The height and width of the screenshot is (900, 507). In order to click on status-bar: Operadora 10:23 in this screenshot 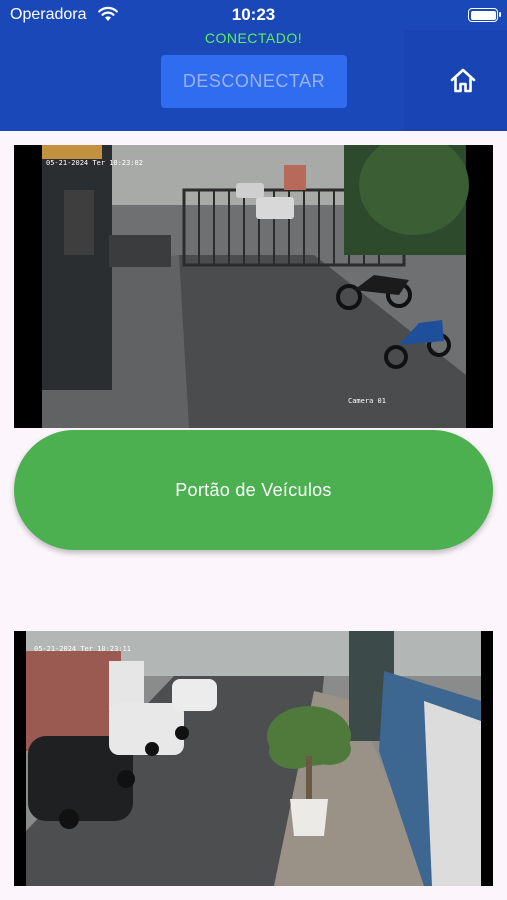, I will do `click(253, 15)`.